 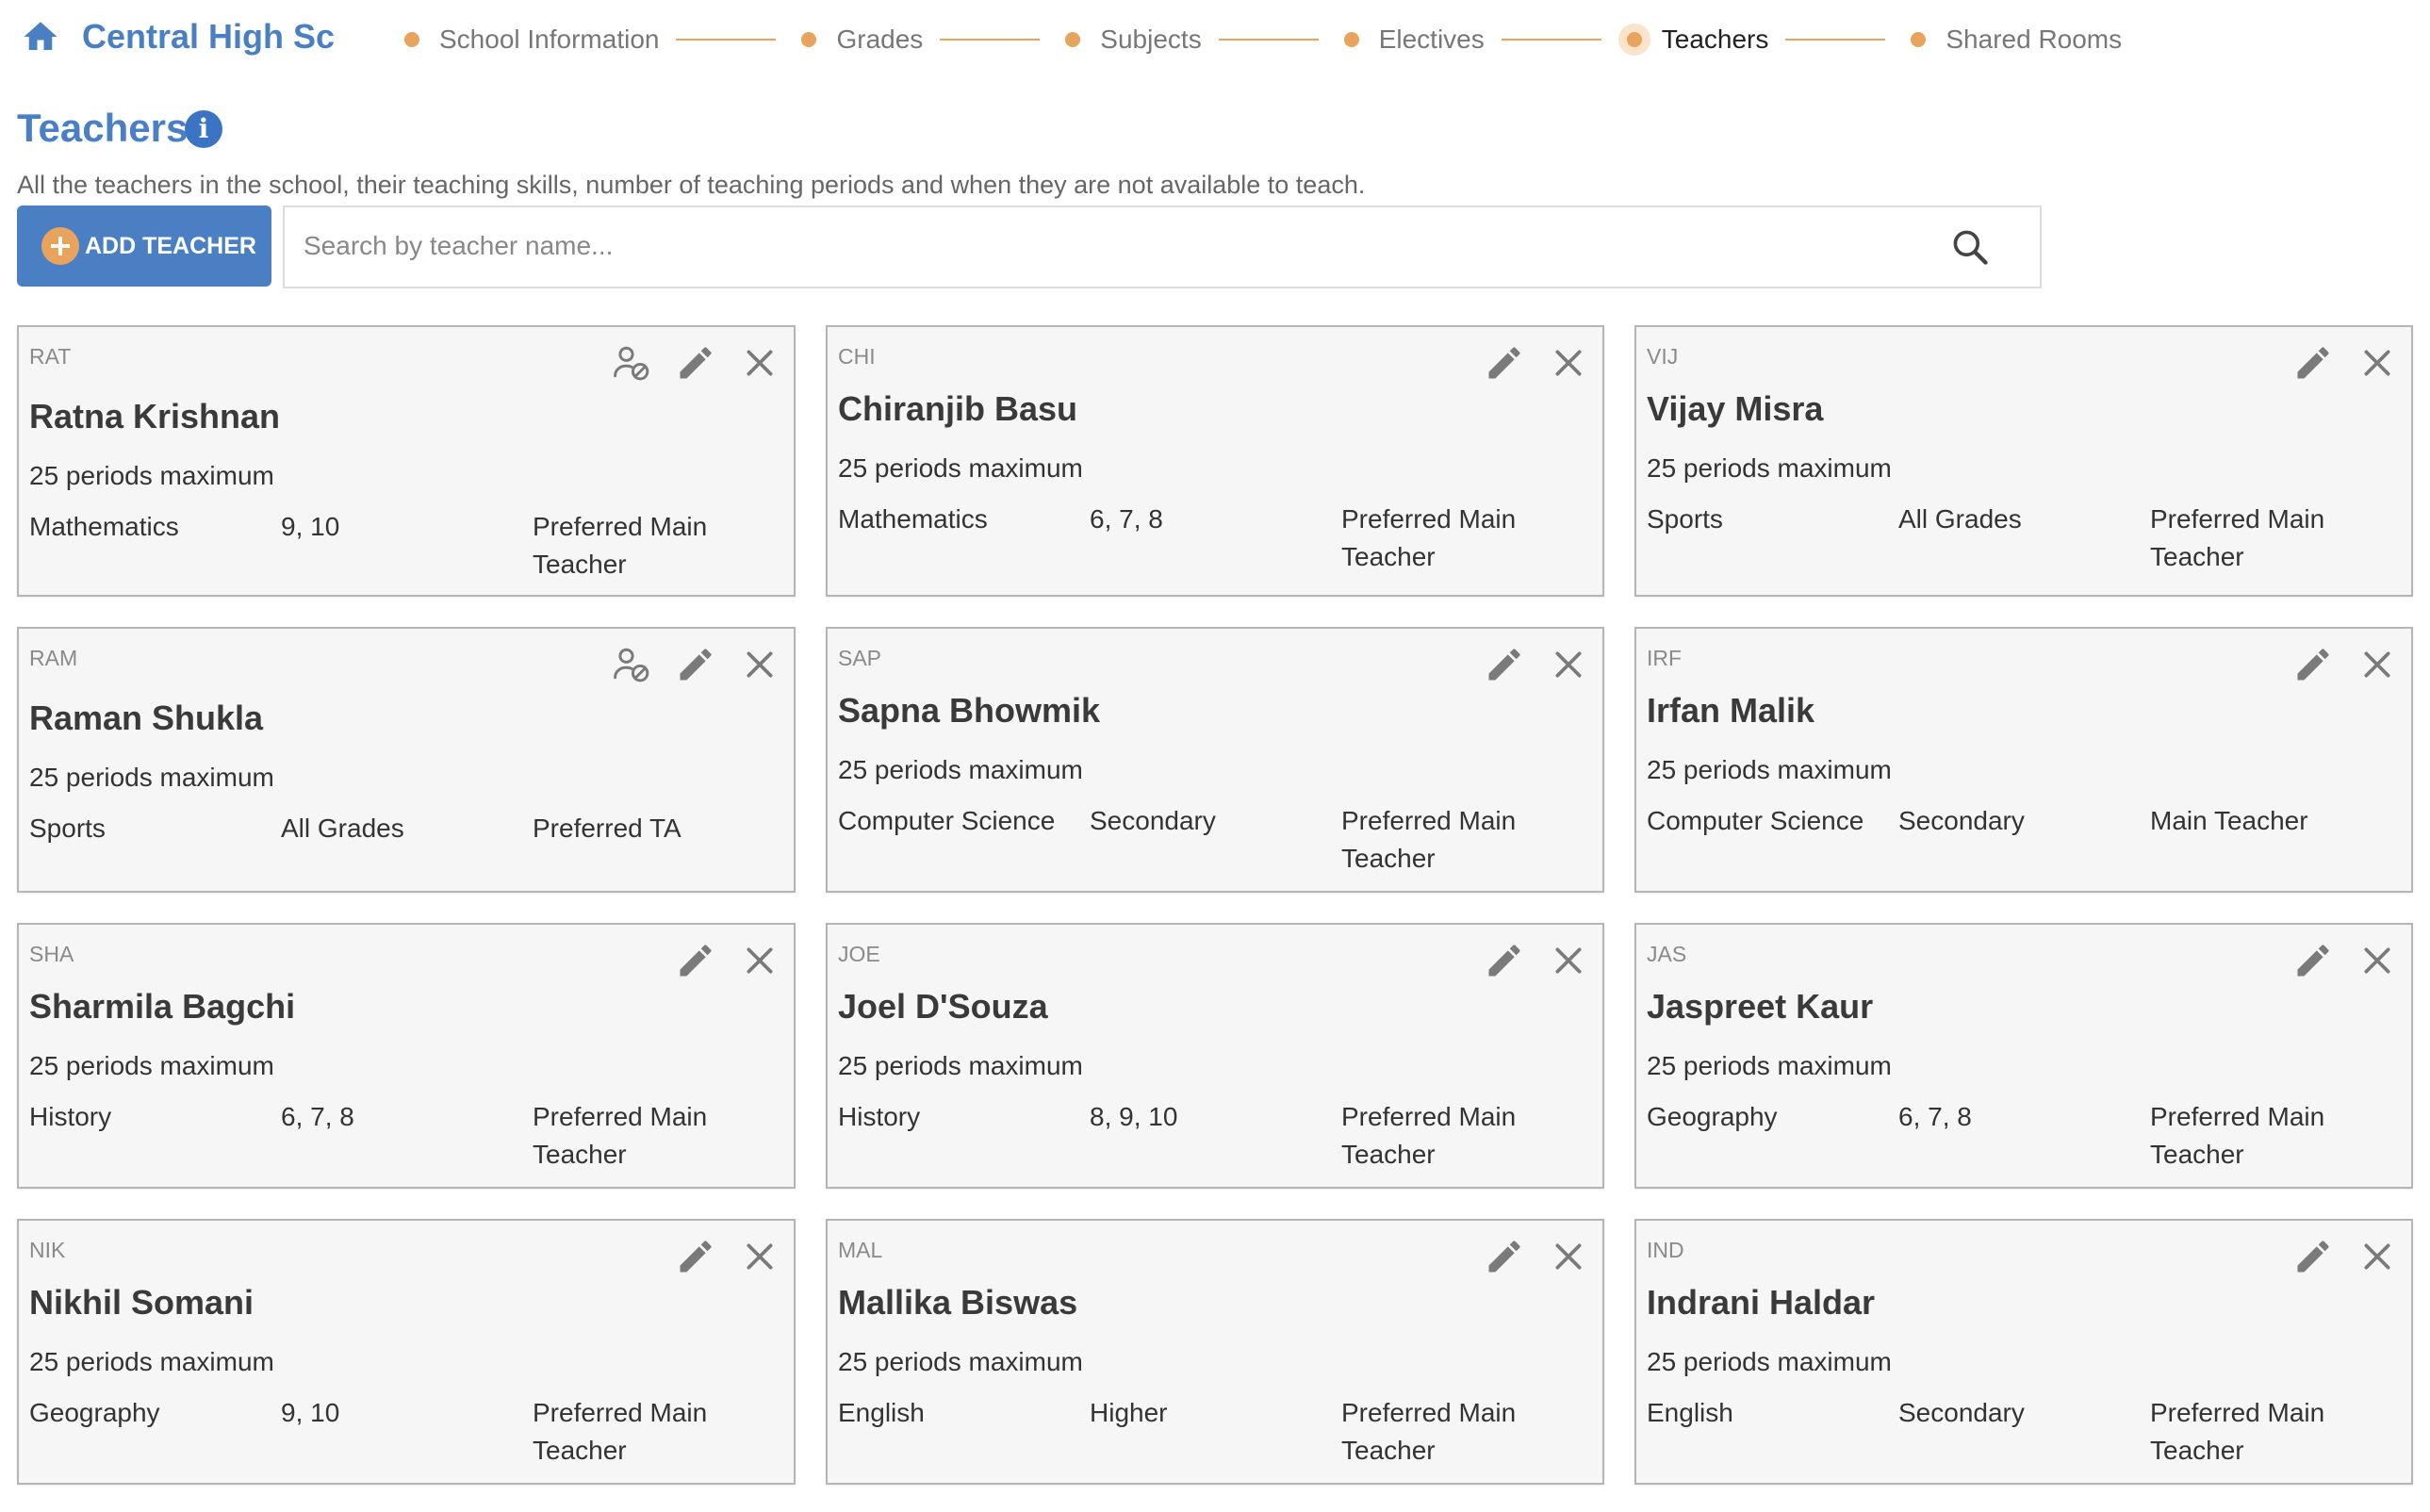 What do you see at coordinates (860, 658) in the screenshot?
I see `teacher-code: SAP` at bounding box center [860, 658].